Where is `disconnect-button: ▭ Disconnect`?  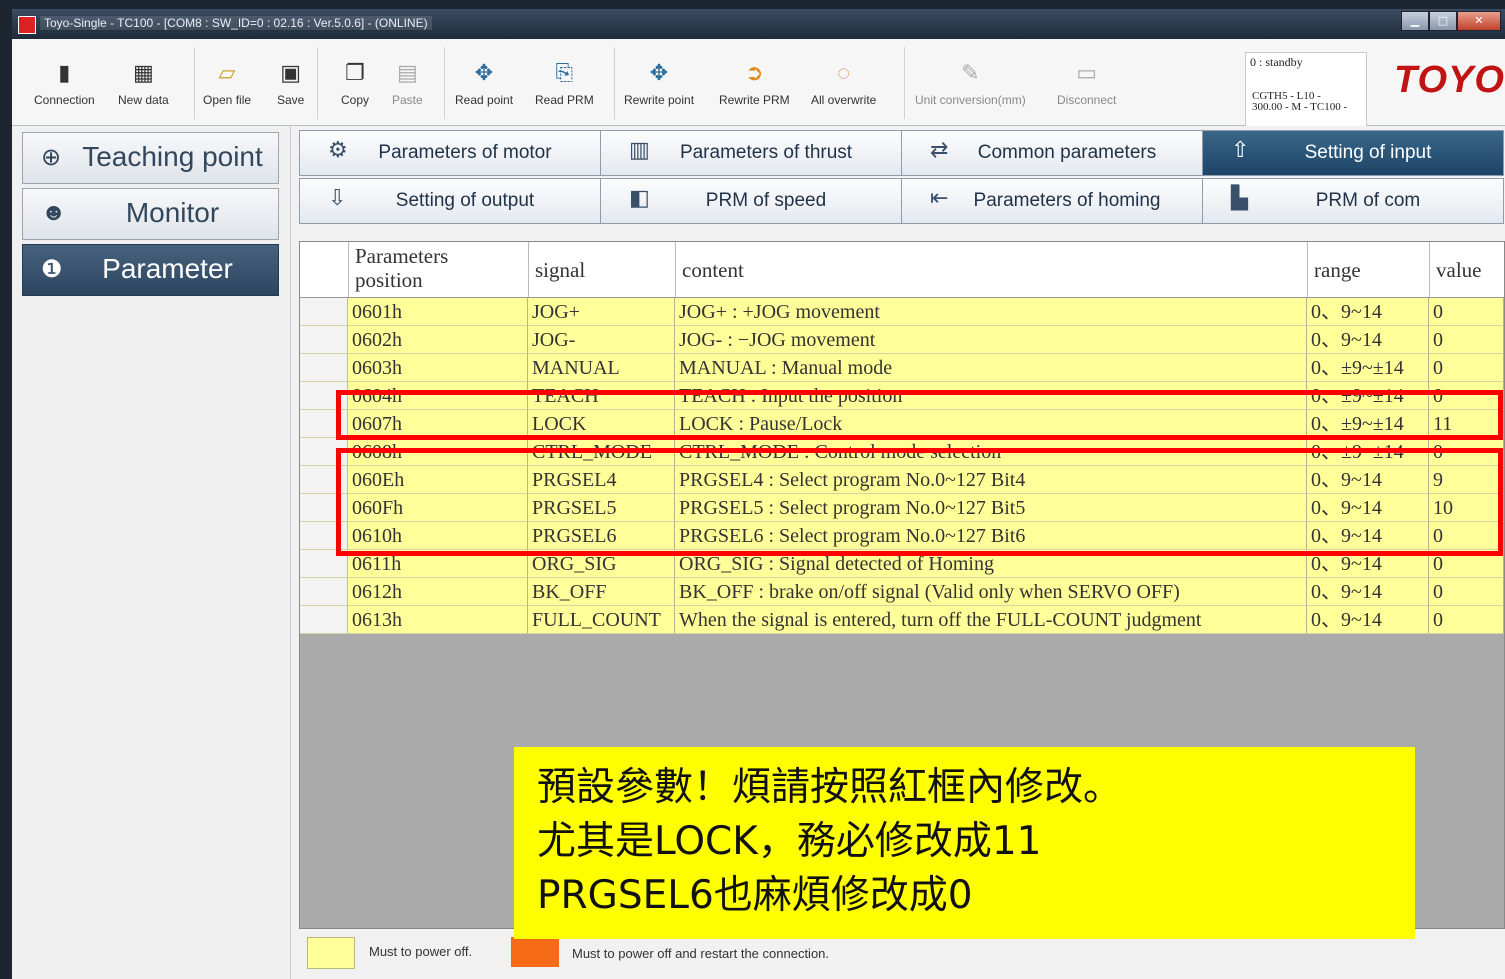 disconnect-button: ▭ Disconnect is located at coordinates (1086, 83).